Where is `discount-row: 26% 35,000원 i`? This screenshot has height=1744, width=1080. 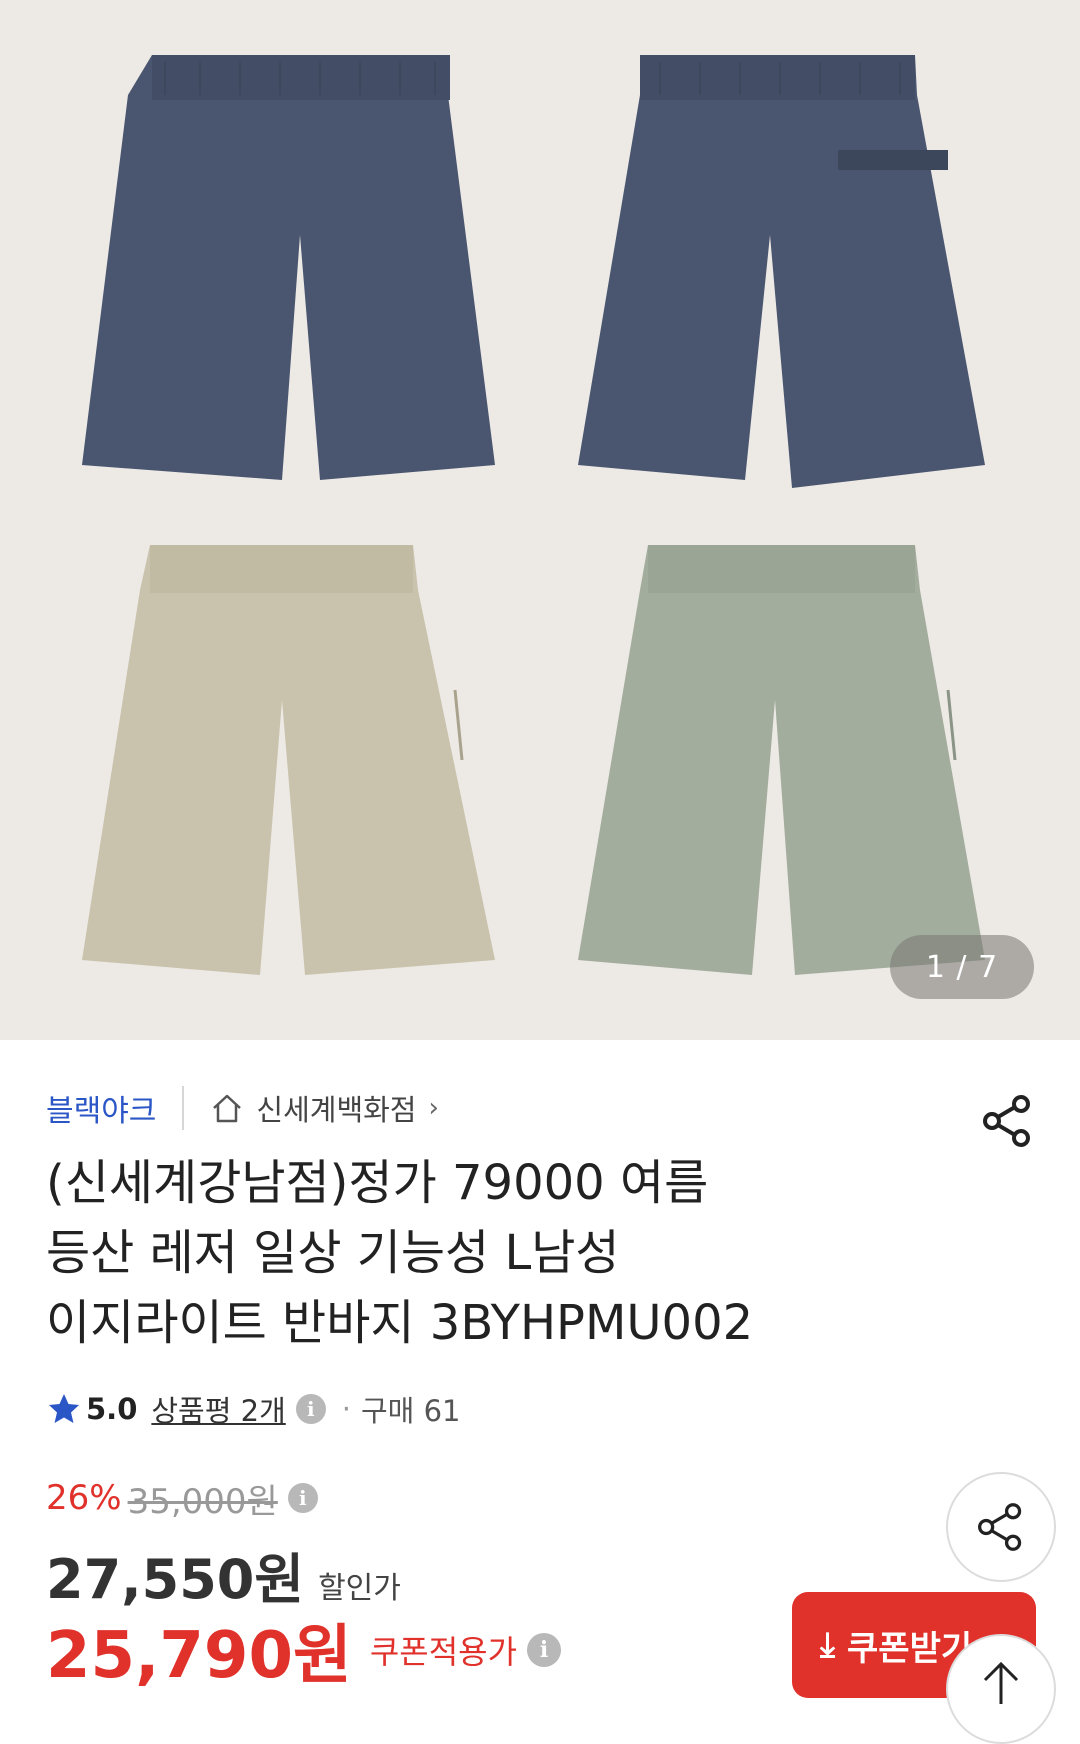 discount-row: 26% 35,000원 i is located at coordinates (182, 1499).